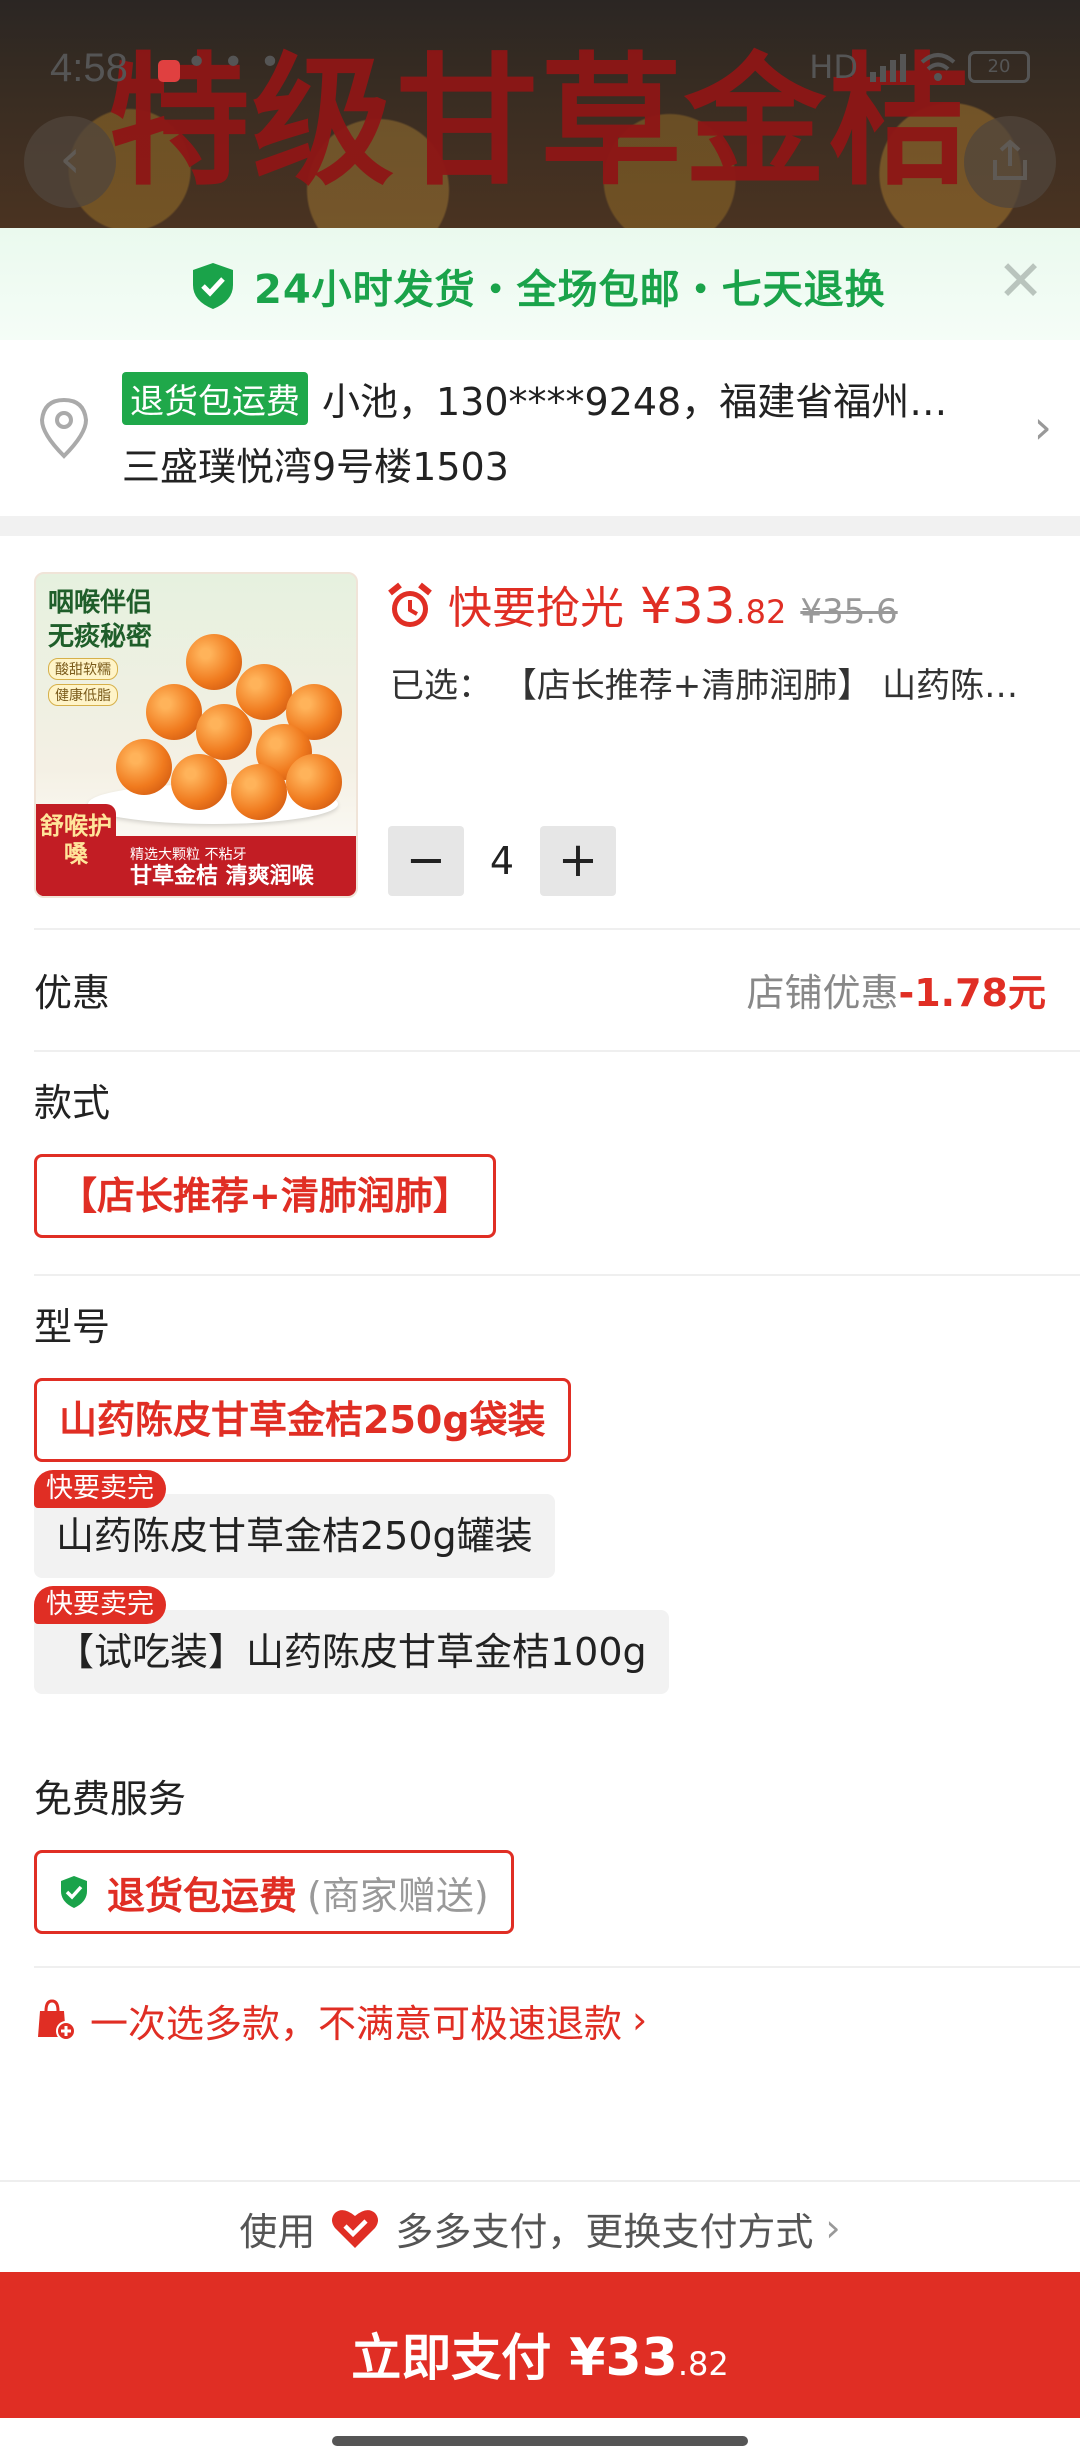  Describe the element at coordinates (265, 1196) in the screenshot. I see `style-option-selected: 【店长推荐+清肺润肺】` at that location.